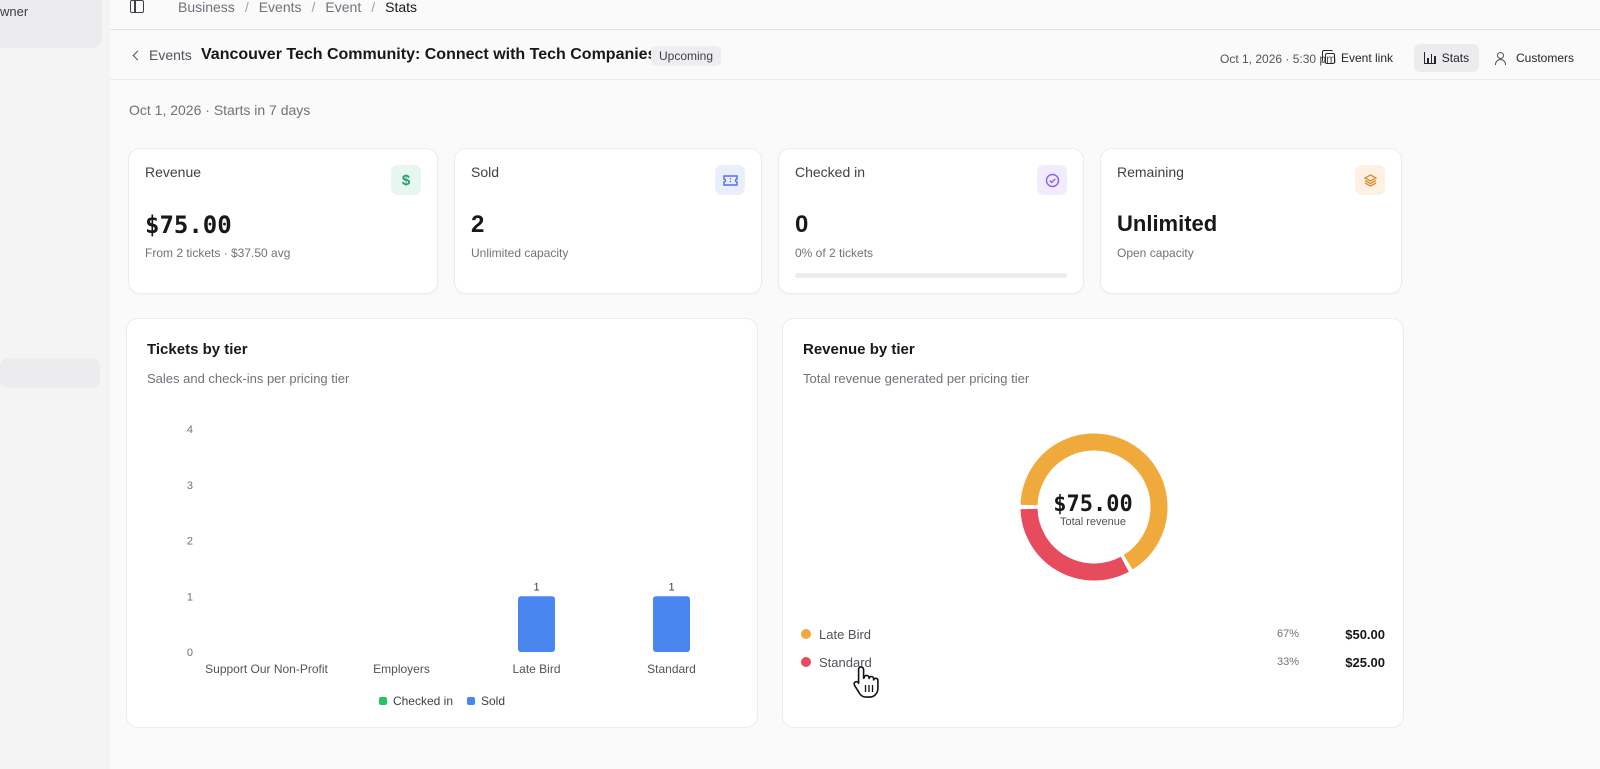  Describe the element at coordinates (1251, 221) in the screenshot. I see `remaining-card: Remaining Unlimited Open capacity` at that location.